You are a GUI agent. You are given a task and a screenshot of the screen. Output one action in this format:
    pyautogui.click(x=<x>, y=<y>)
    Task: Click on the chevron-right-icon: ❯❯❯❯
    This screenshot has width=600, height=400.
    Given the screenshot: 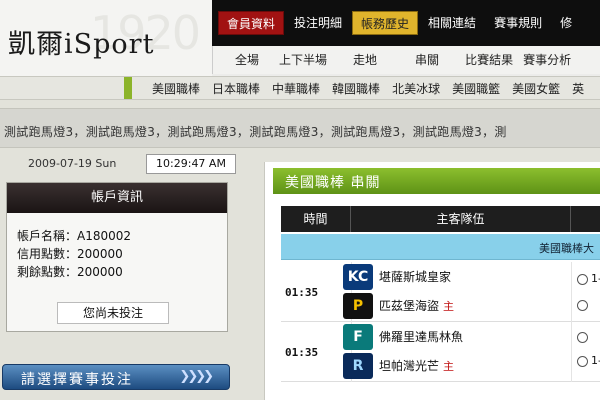 What is the action you would take?
    pyautogui.click(x=196, y=376)
    